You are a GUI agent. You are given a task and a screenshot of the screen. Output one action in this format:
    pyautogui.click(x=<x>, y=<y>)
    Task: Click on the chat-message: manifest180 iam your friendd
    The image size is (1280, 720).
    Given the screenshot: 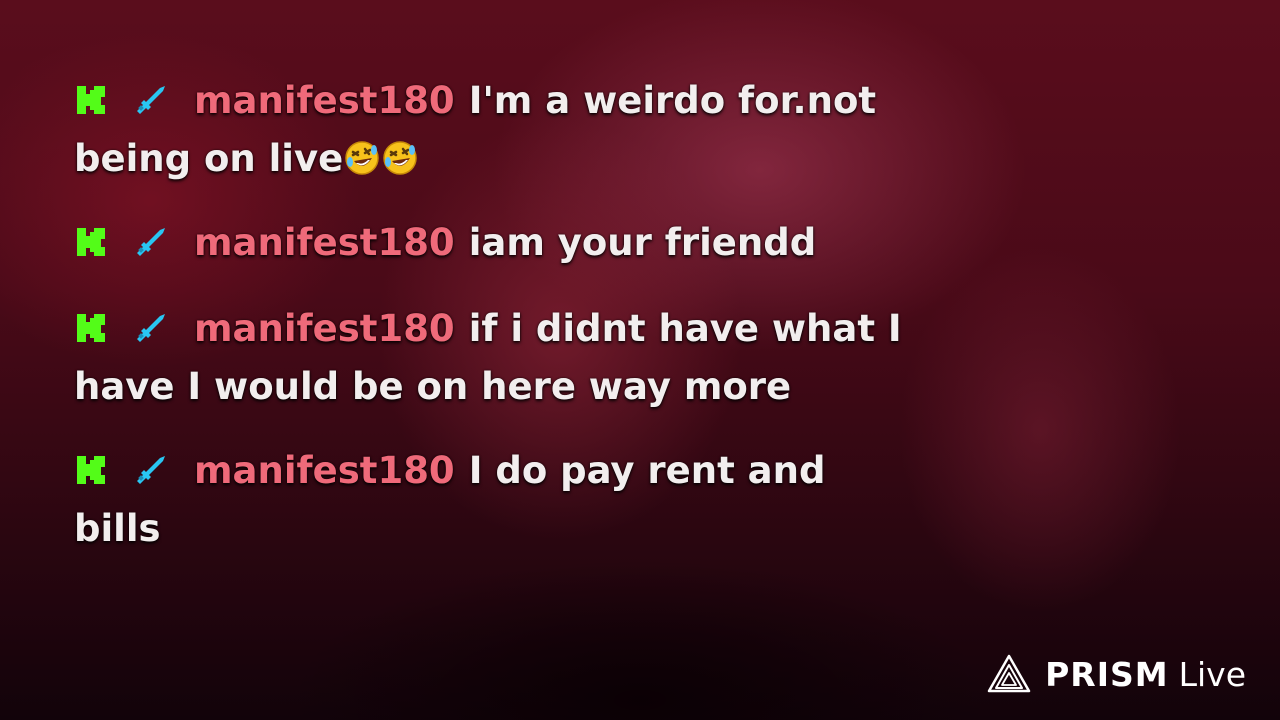 What is the action you would take?
    pyautogui.click(x=499, y=243)
    